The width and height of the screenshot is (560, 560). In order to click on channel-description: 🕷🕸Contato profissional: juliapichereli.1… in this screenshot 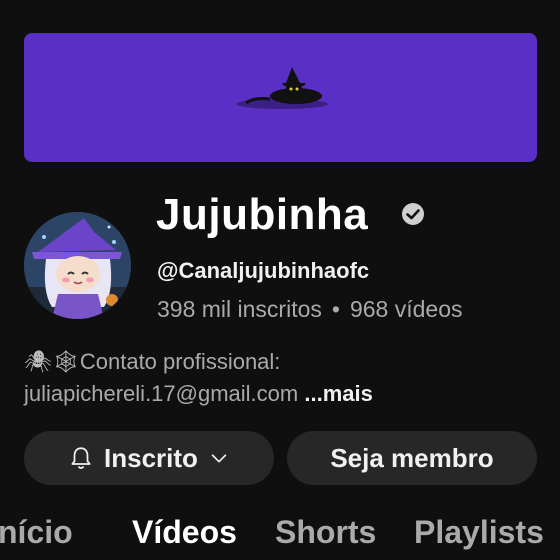, I will do `click(284, 378)`.